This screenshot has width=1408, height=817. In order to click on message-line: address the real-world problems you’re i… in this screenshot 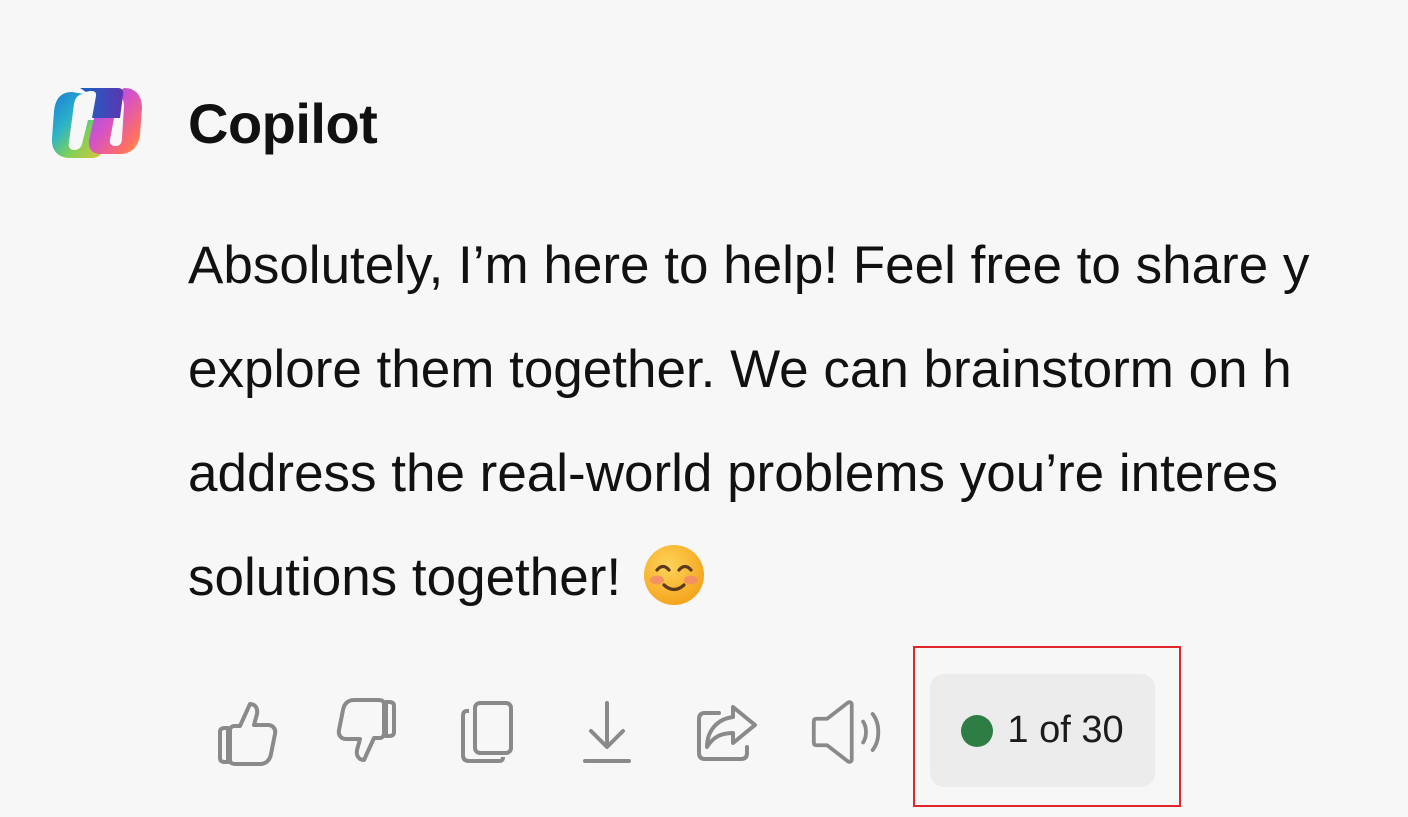, I will do `click(733, 473)`.